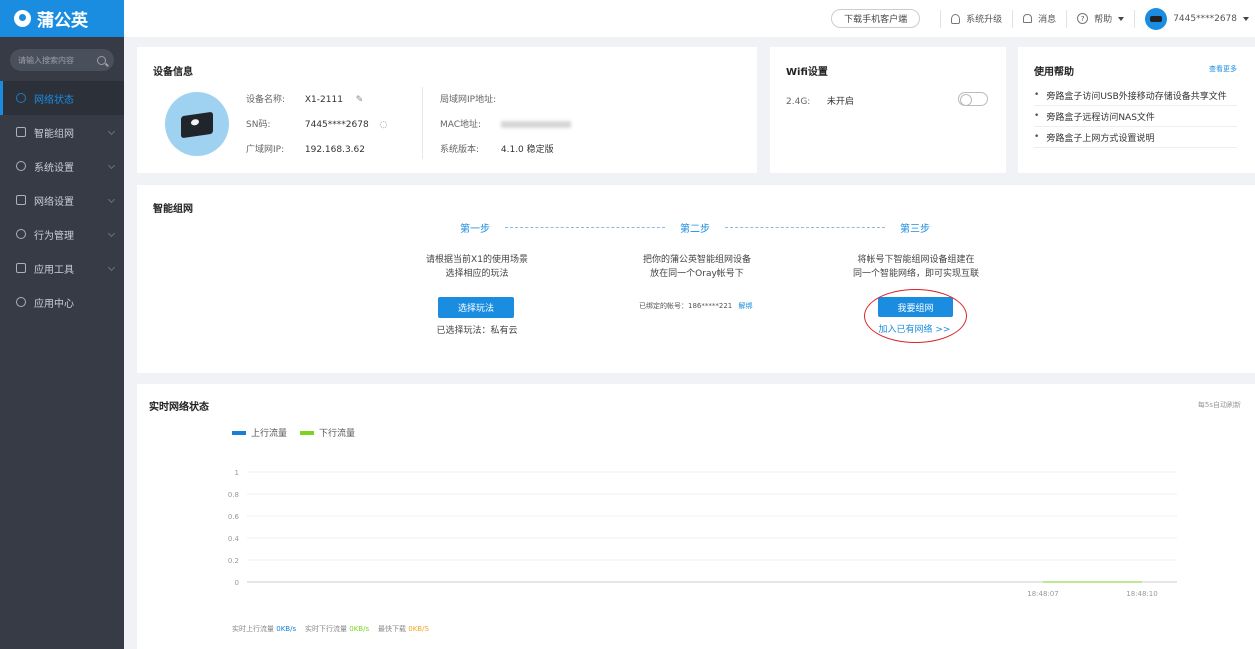 The image size is (1255, 649). What do you see at coordinates (1047, 20) in the screenshot?
I see `messages-label: 消息` at bounding box center [1047, 20].